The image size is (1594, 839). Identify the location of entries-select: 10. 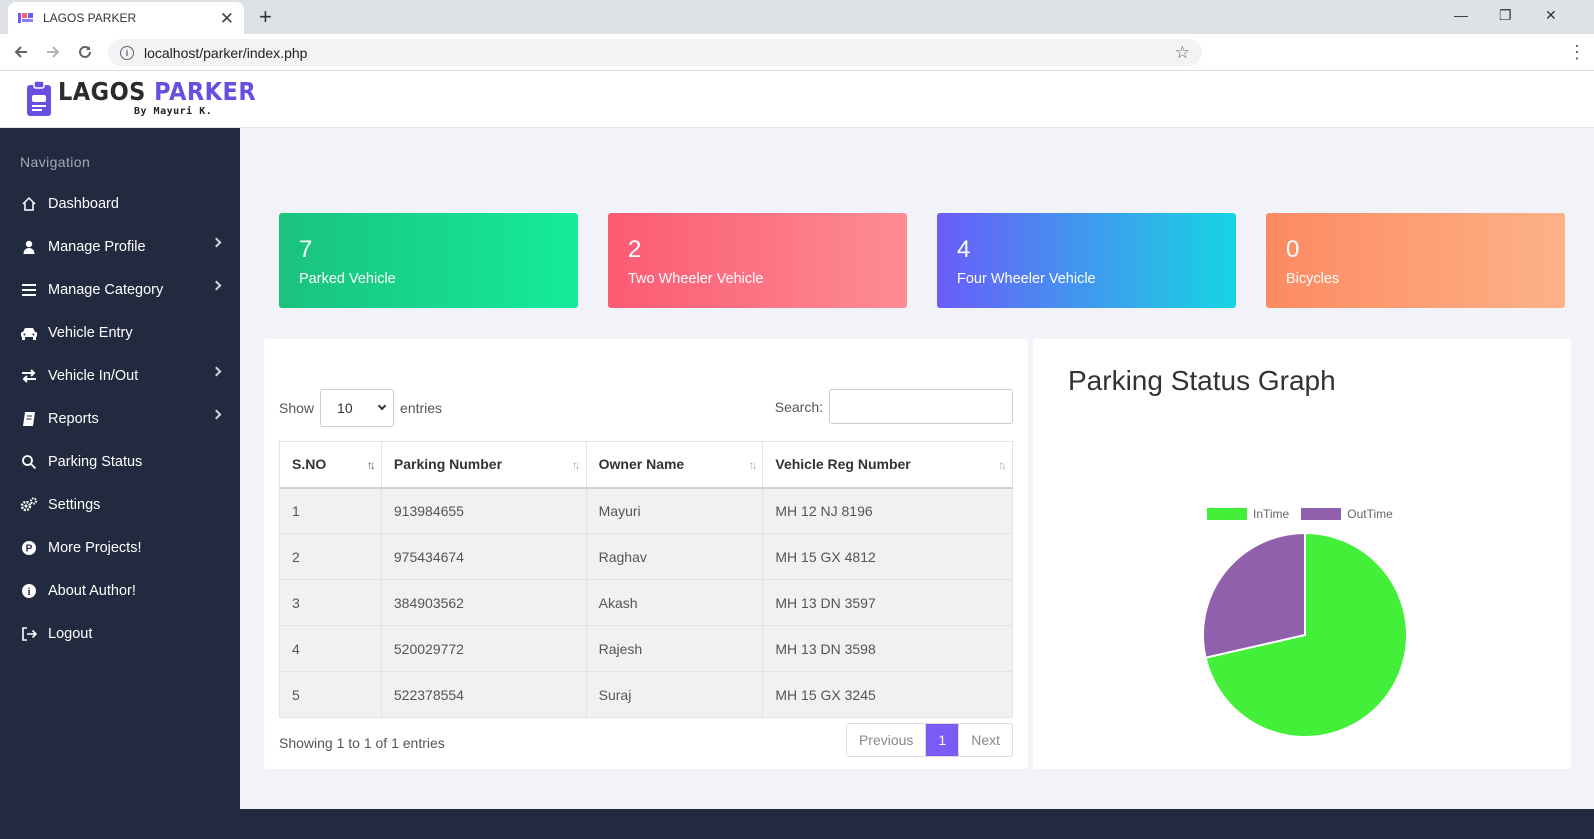
(357, 408).